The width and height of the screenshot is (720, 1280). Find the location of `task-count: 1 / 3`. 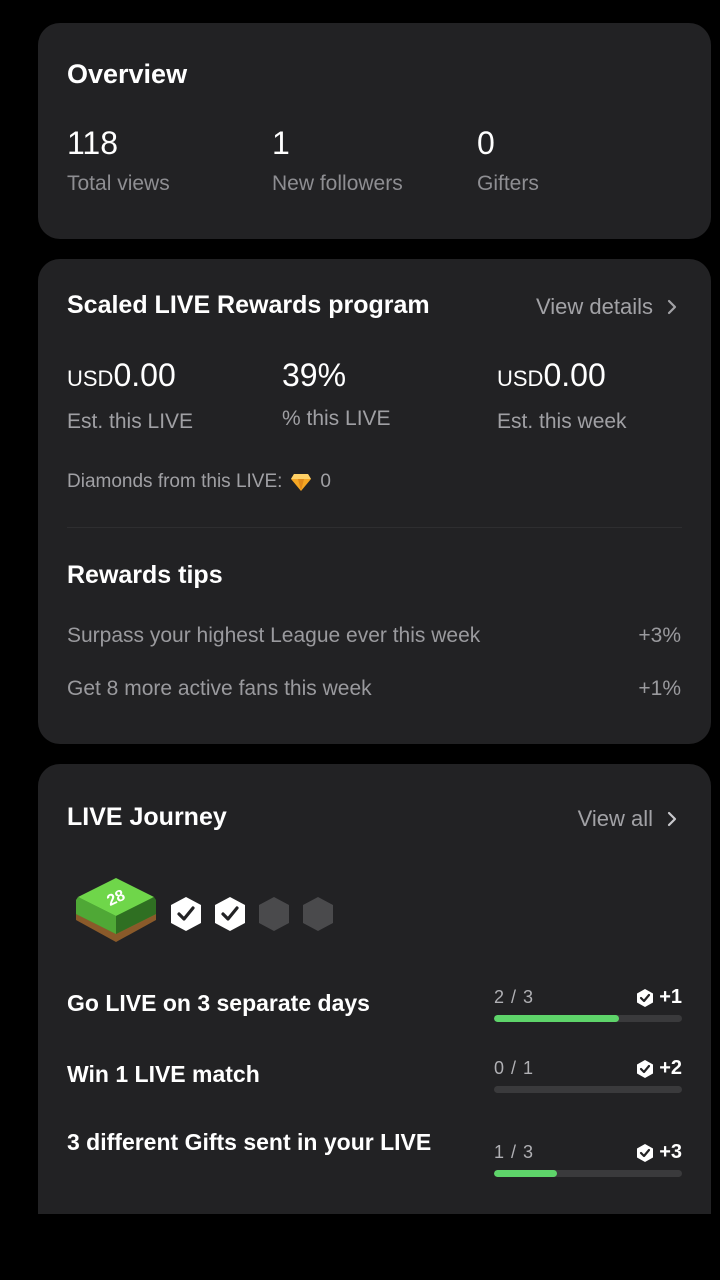

task-count: 1 / 3 is located at coordinates (514, 1152).